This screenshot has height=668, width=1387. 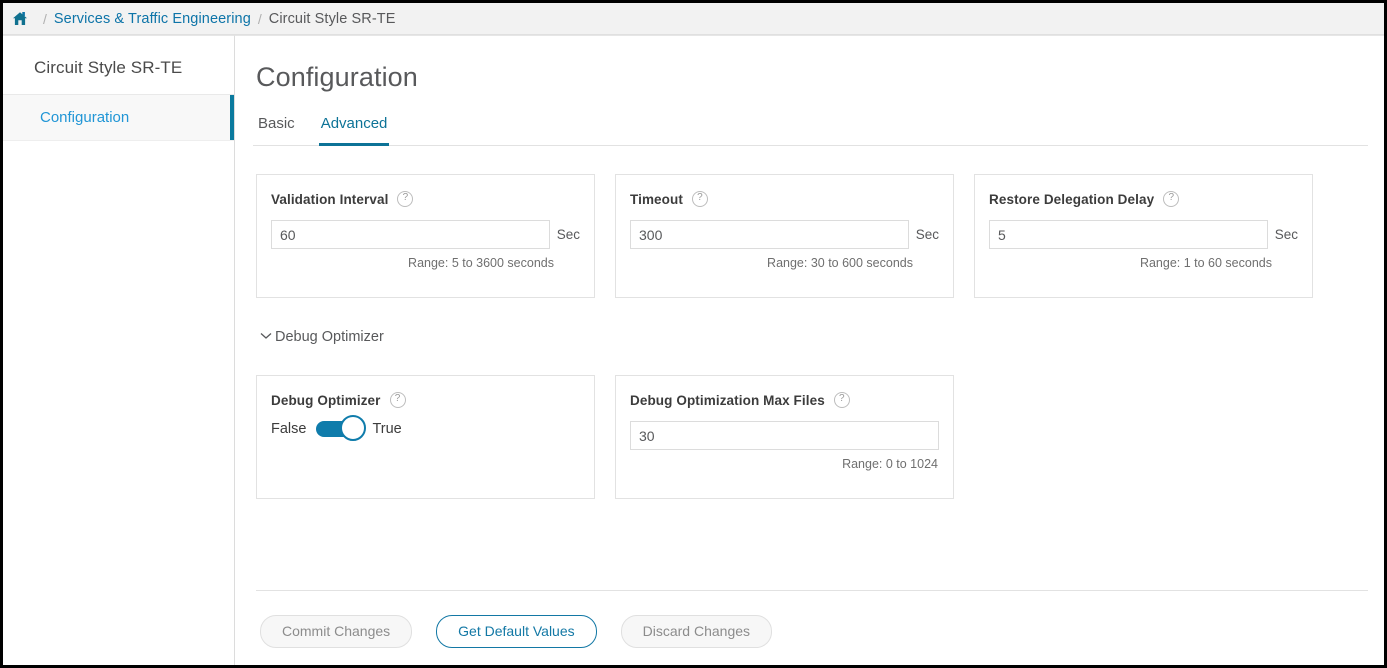 I want to click on card-header: Validation Interval ?, so click(x=425, y=199).